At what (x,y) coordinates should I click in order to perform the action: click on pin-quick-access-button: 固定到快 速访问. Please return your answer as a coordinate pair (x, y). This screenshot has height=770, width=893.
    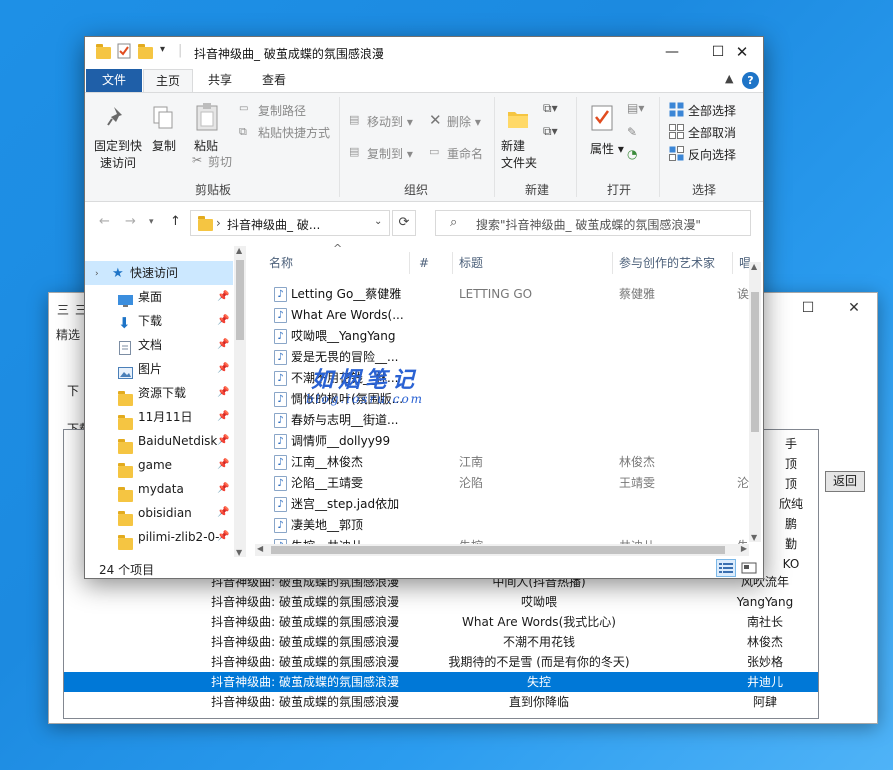
    Looking at the image, I should click on (118, 154).